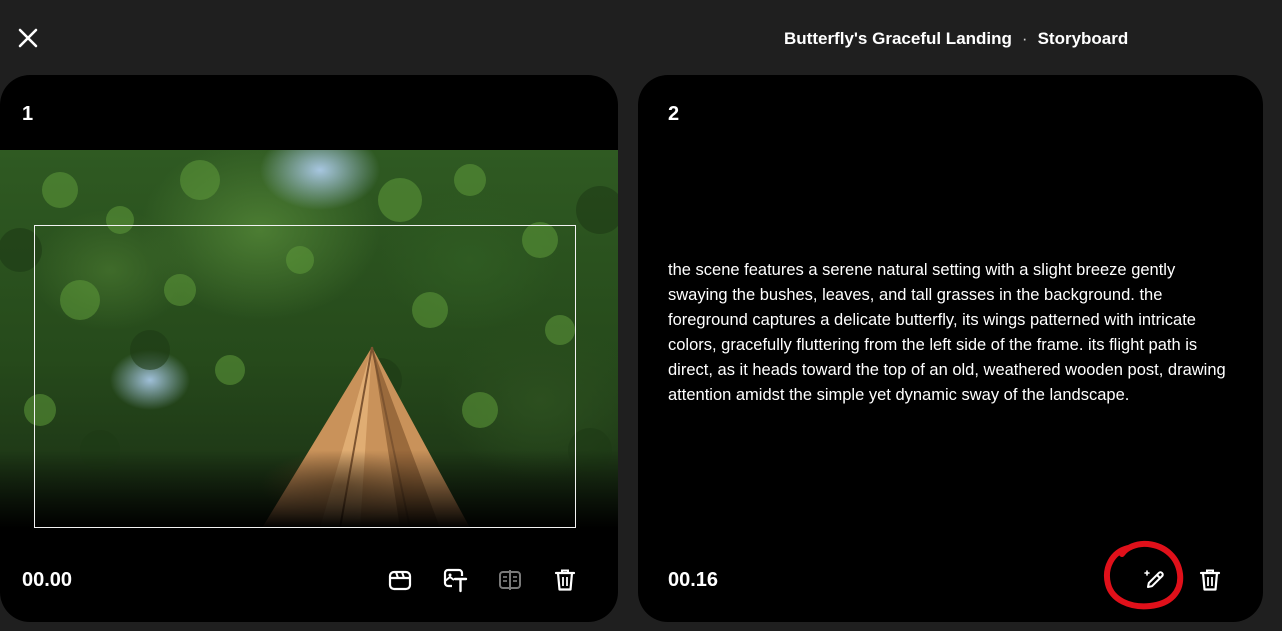  What do you see at coordinates (674, 114) in the screenshot?
I see `card-number: 2` at bounding box center [674, 114].